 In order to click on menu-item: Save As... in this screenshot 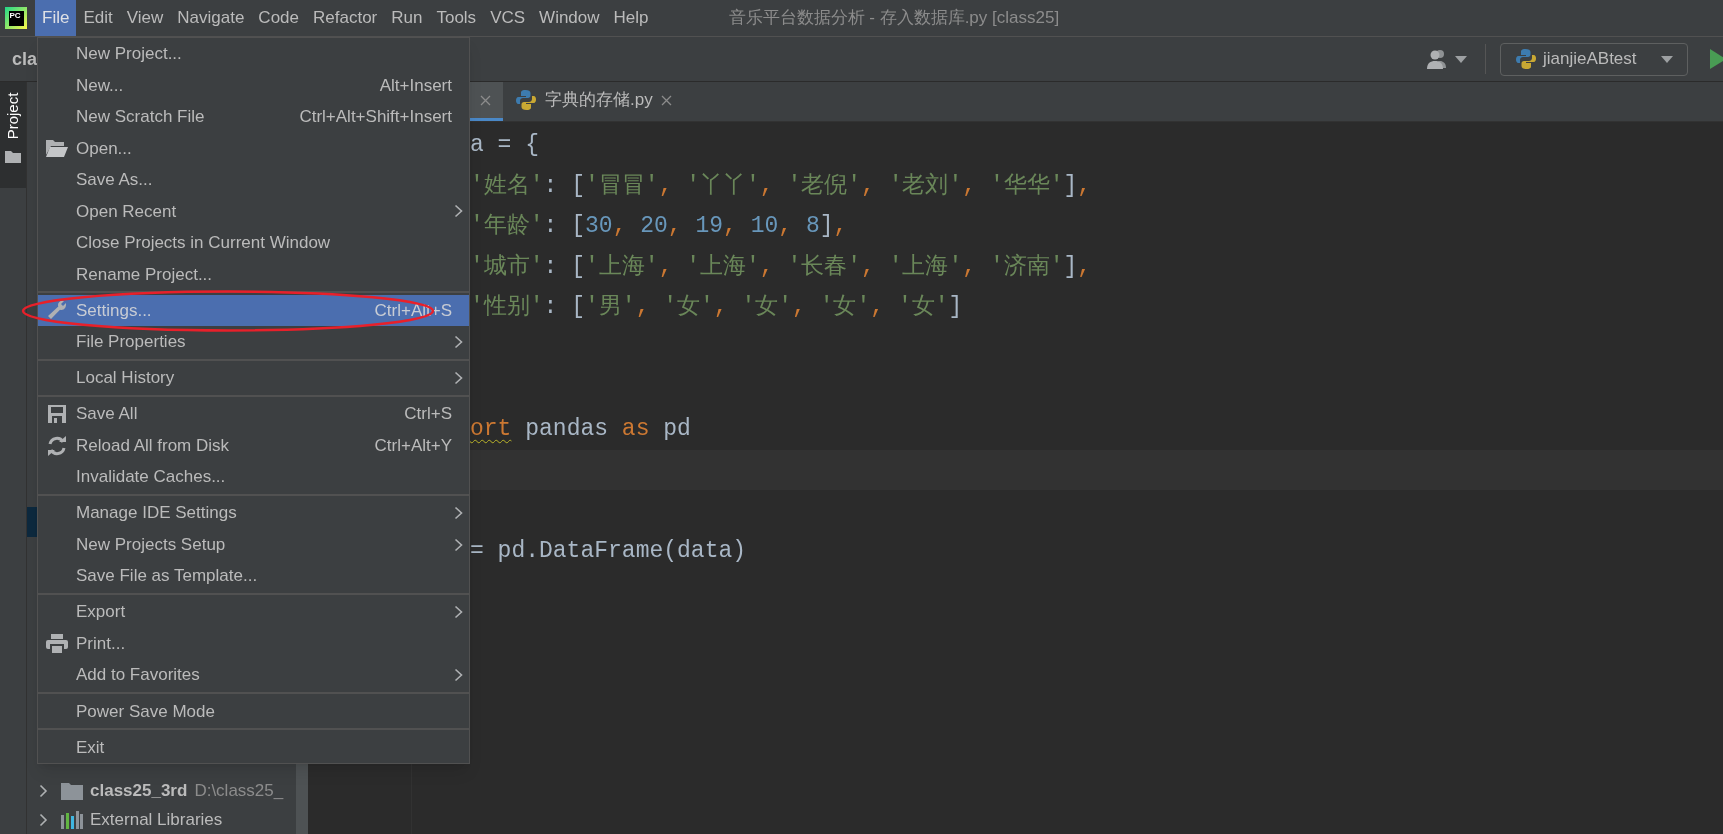, I will do `click(253, 180)`.